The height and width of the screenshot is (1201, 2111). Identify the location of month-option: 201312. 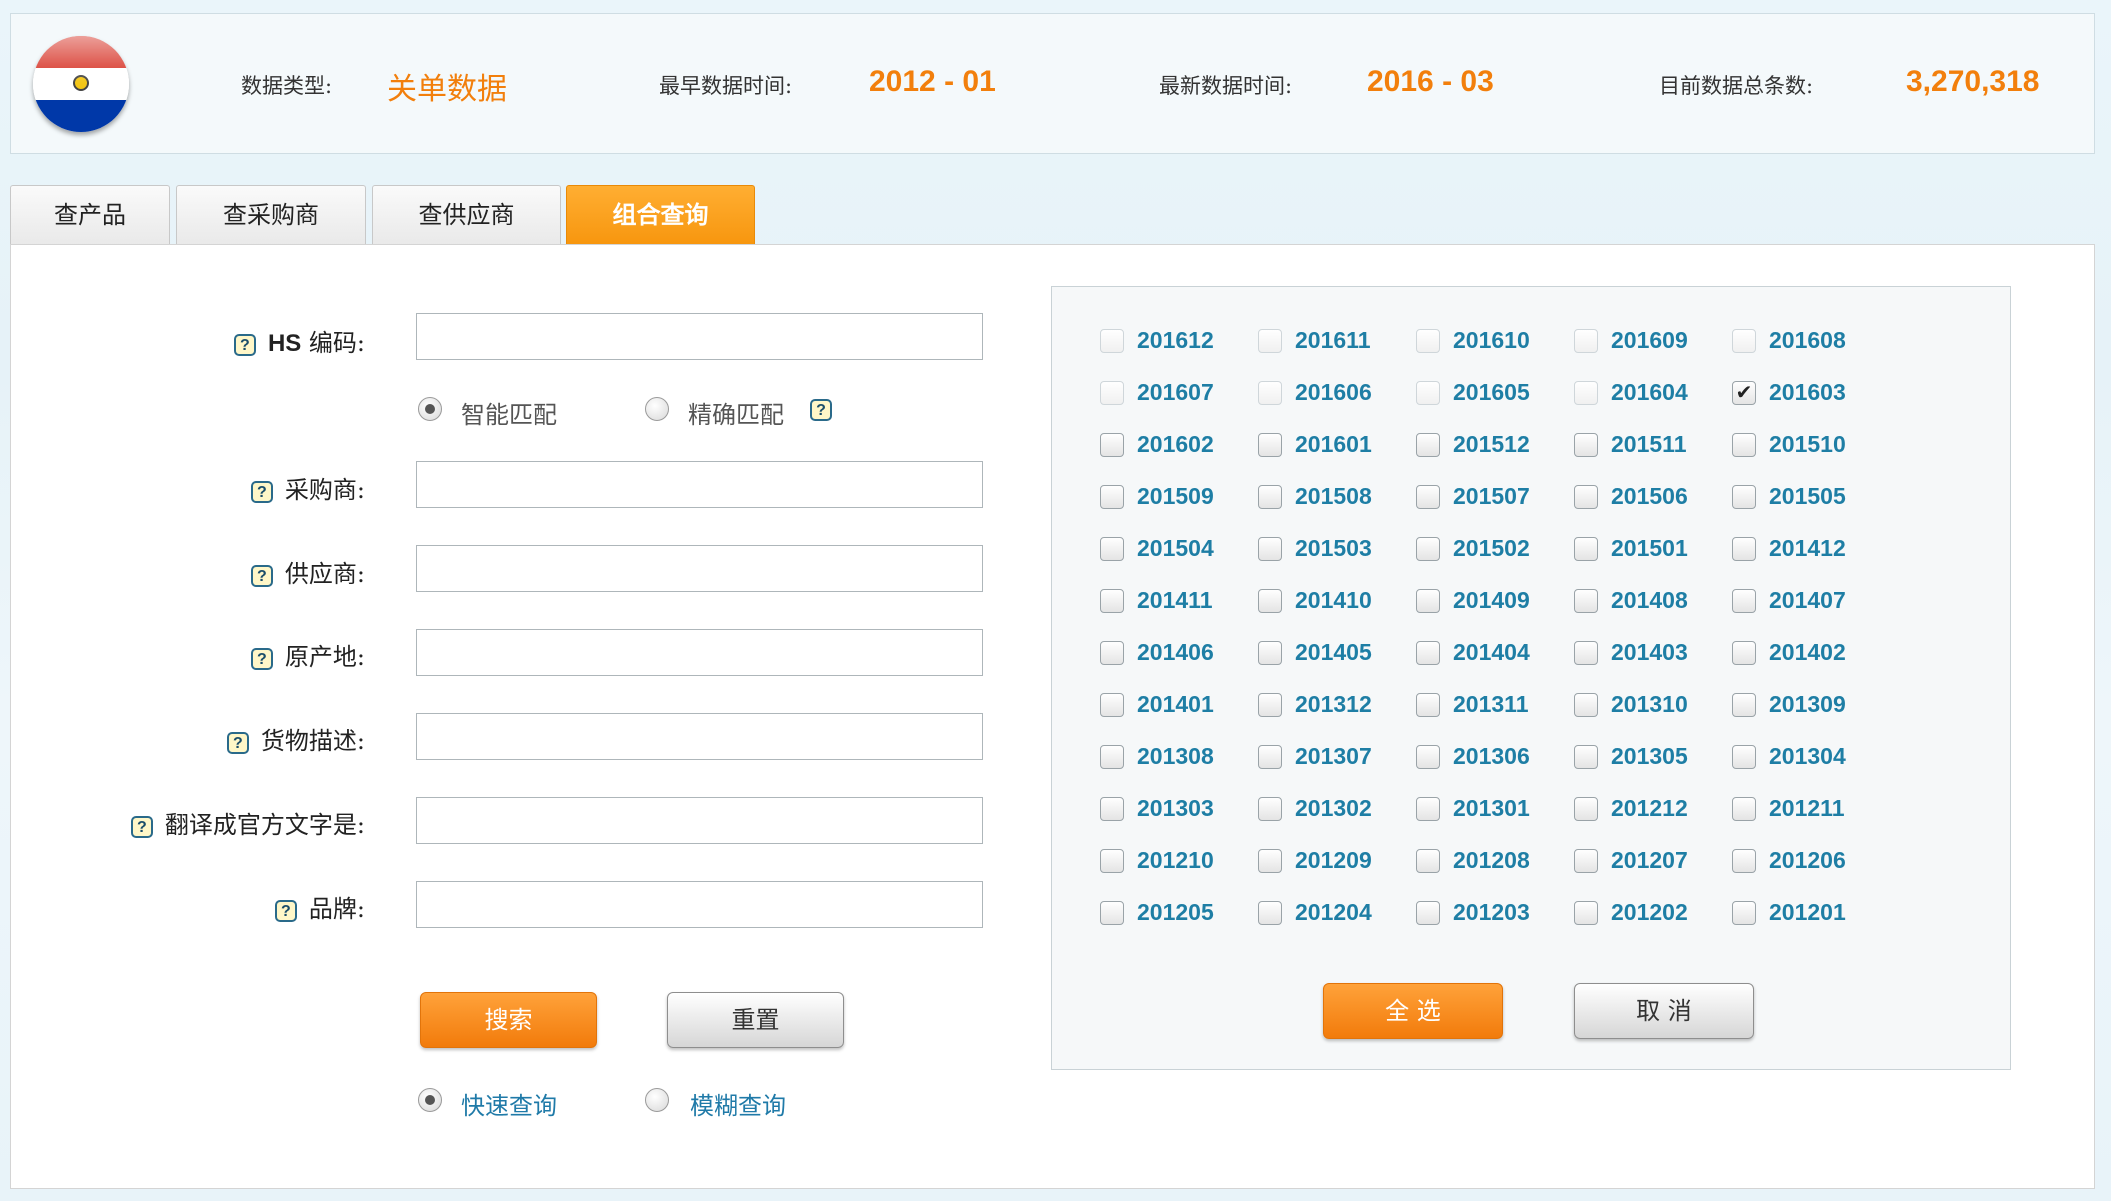
(1333, 706).